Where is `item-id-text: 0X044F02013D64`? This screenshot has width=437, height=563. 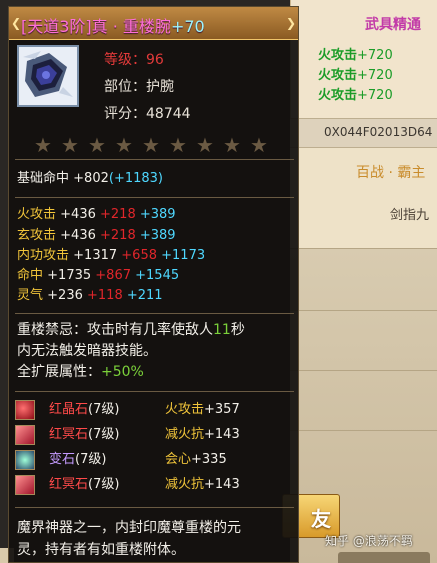 item-id-text: 0X044F02013D64 is located at coordinates (378, 132).